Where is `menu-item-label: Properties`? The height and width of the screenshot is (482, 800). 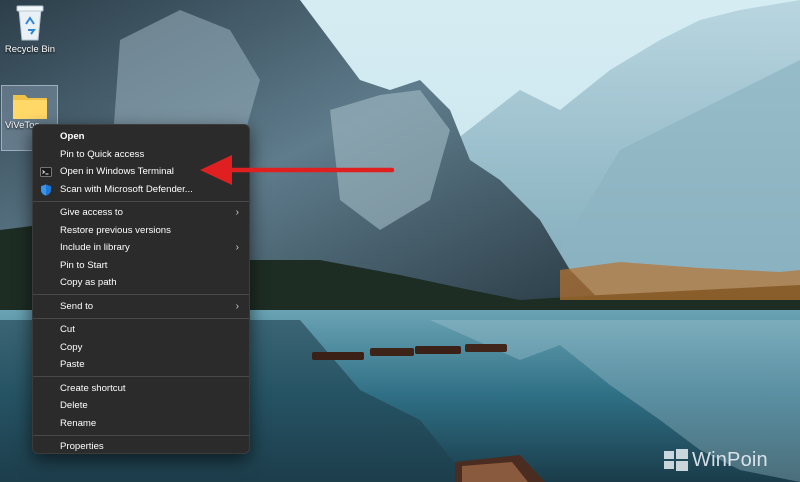
menu-item-label: Properties is located at coordinates (82, 446).